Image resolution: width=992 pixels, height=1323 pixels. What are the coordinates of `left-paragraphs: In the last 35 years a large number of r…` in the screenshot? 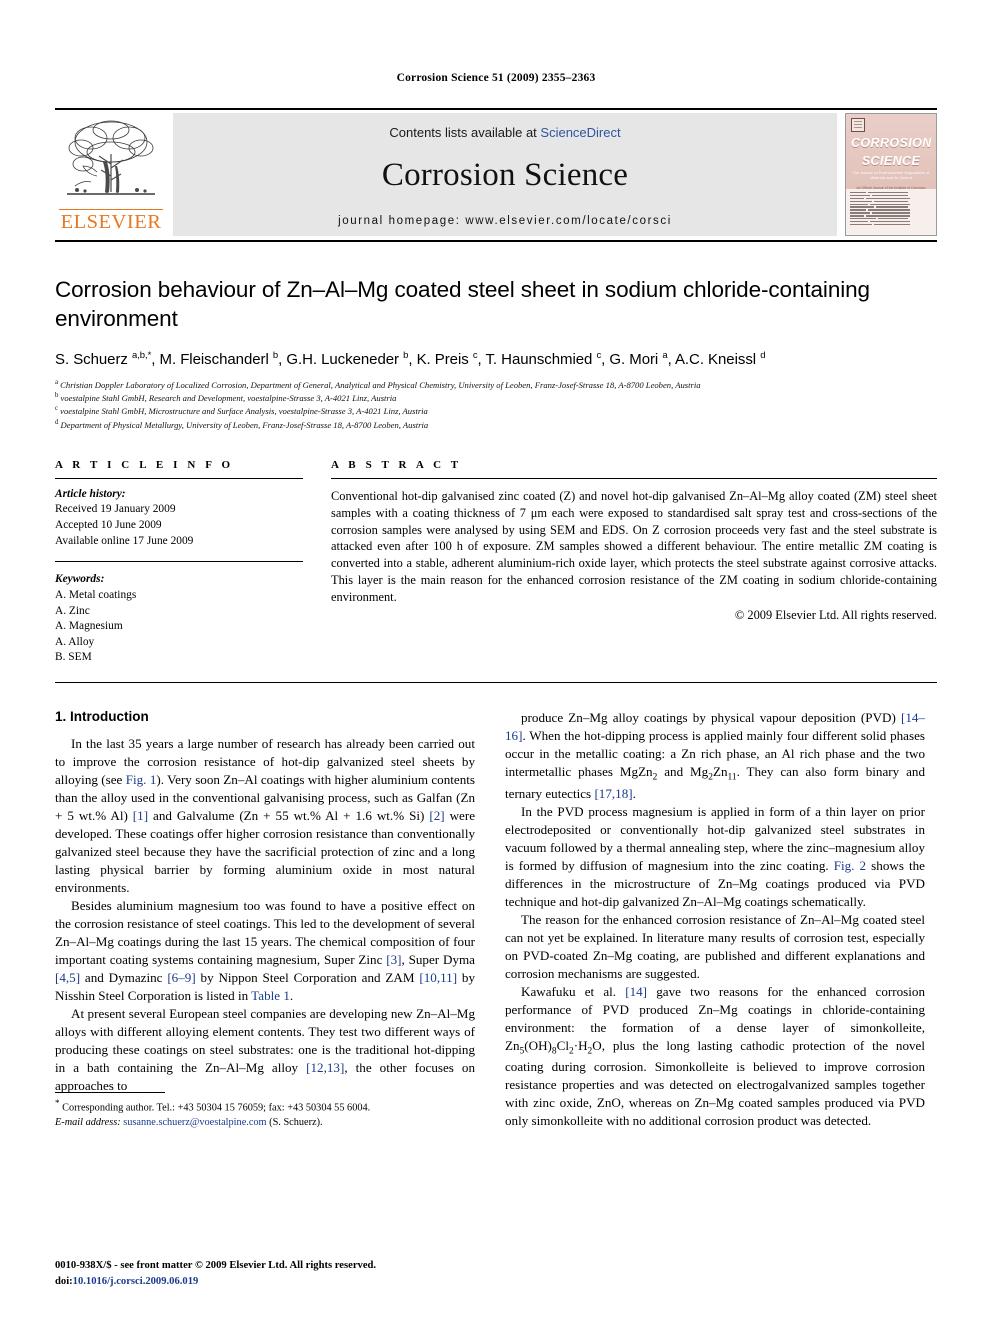 It's located at (265, 915).